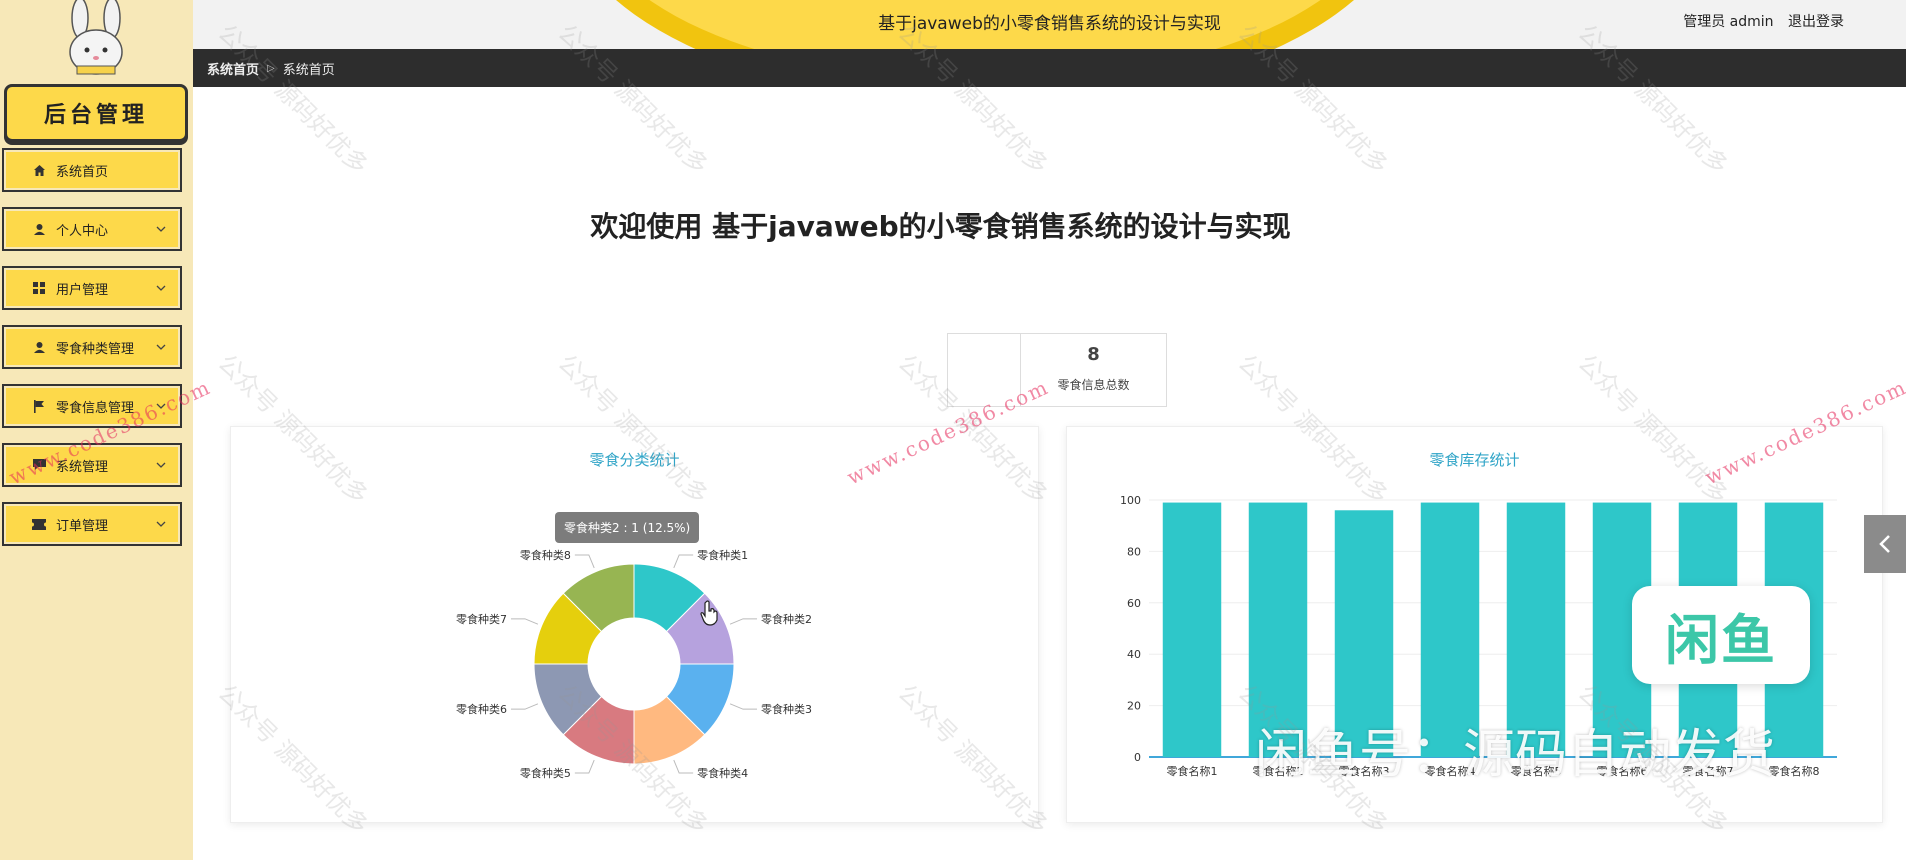 The image size is (1906, 860). Describe the element at coordinates (82, 172) in the screenshot. I see `sidebar-item-label: 系统首页` at that location.